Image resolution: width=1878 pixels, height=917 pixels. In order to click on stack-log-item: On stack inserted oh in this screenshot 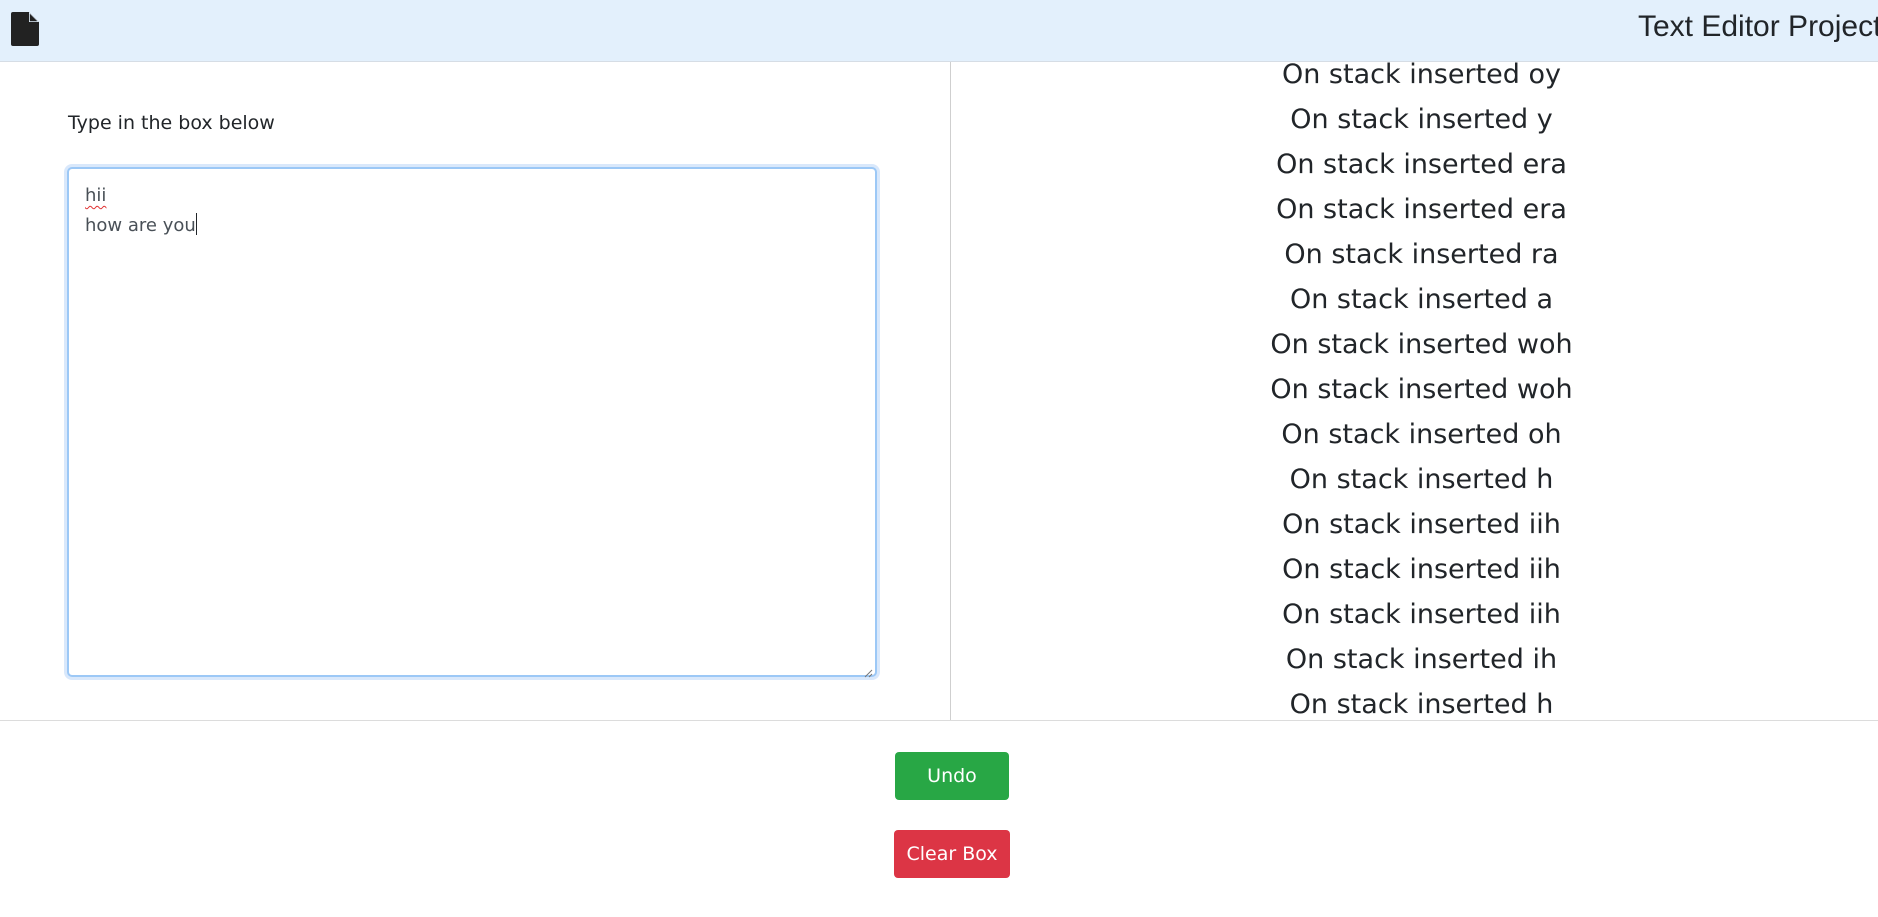, I will do `click(1421, 434)`.